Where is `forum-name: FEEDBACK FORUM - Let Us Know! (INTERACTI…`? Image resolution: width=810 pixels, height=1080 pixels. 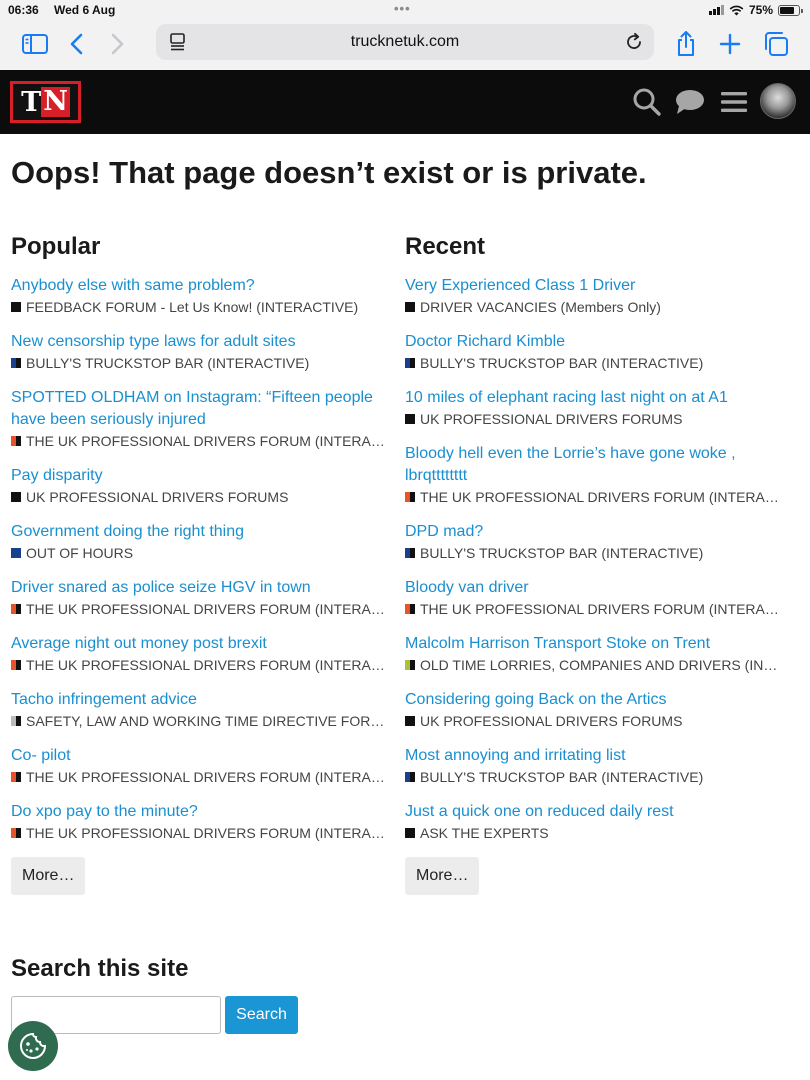 forum-name: FEEDBACK FORUM - Let Us Know! (INTERACTI… is located at coordinates (192, 307).